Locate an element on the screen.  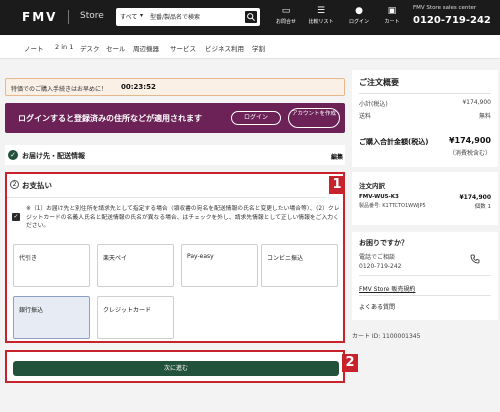
phone-consult-label: 電話でご相談 is located at coordinates (377, 257).